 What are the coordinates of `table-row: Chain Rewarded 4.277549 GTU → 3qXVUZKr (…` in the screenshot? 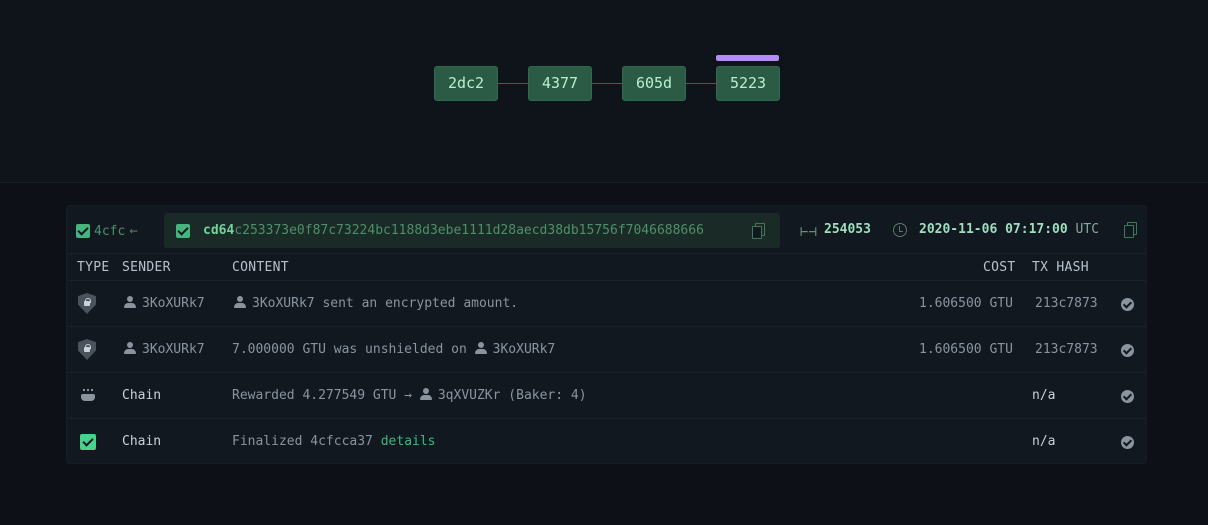 It's located at (606, 395).